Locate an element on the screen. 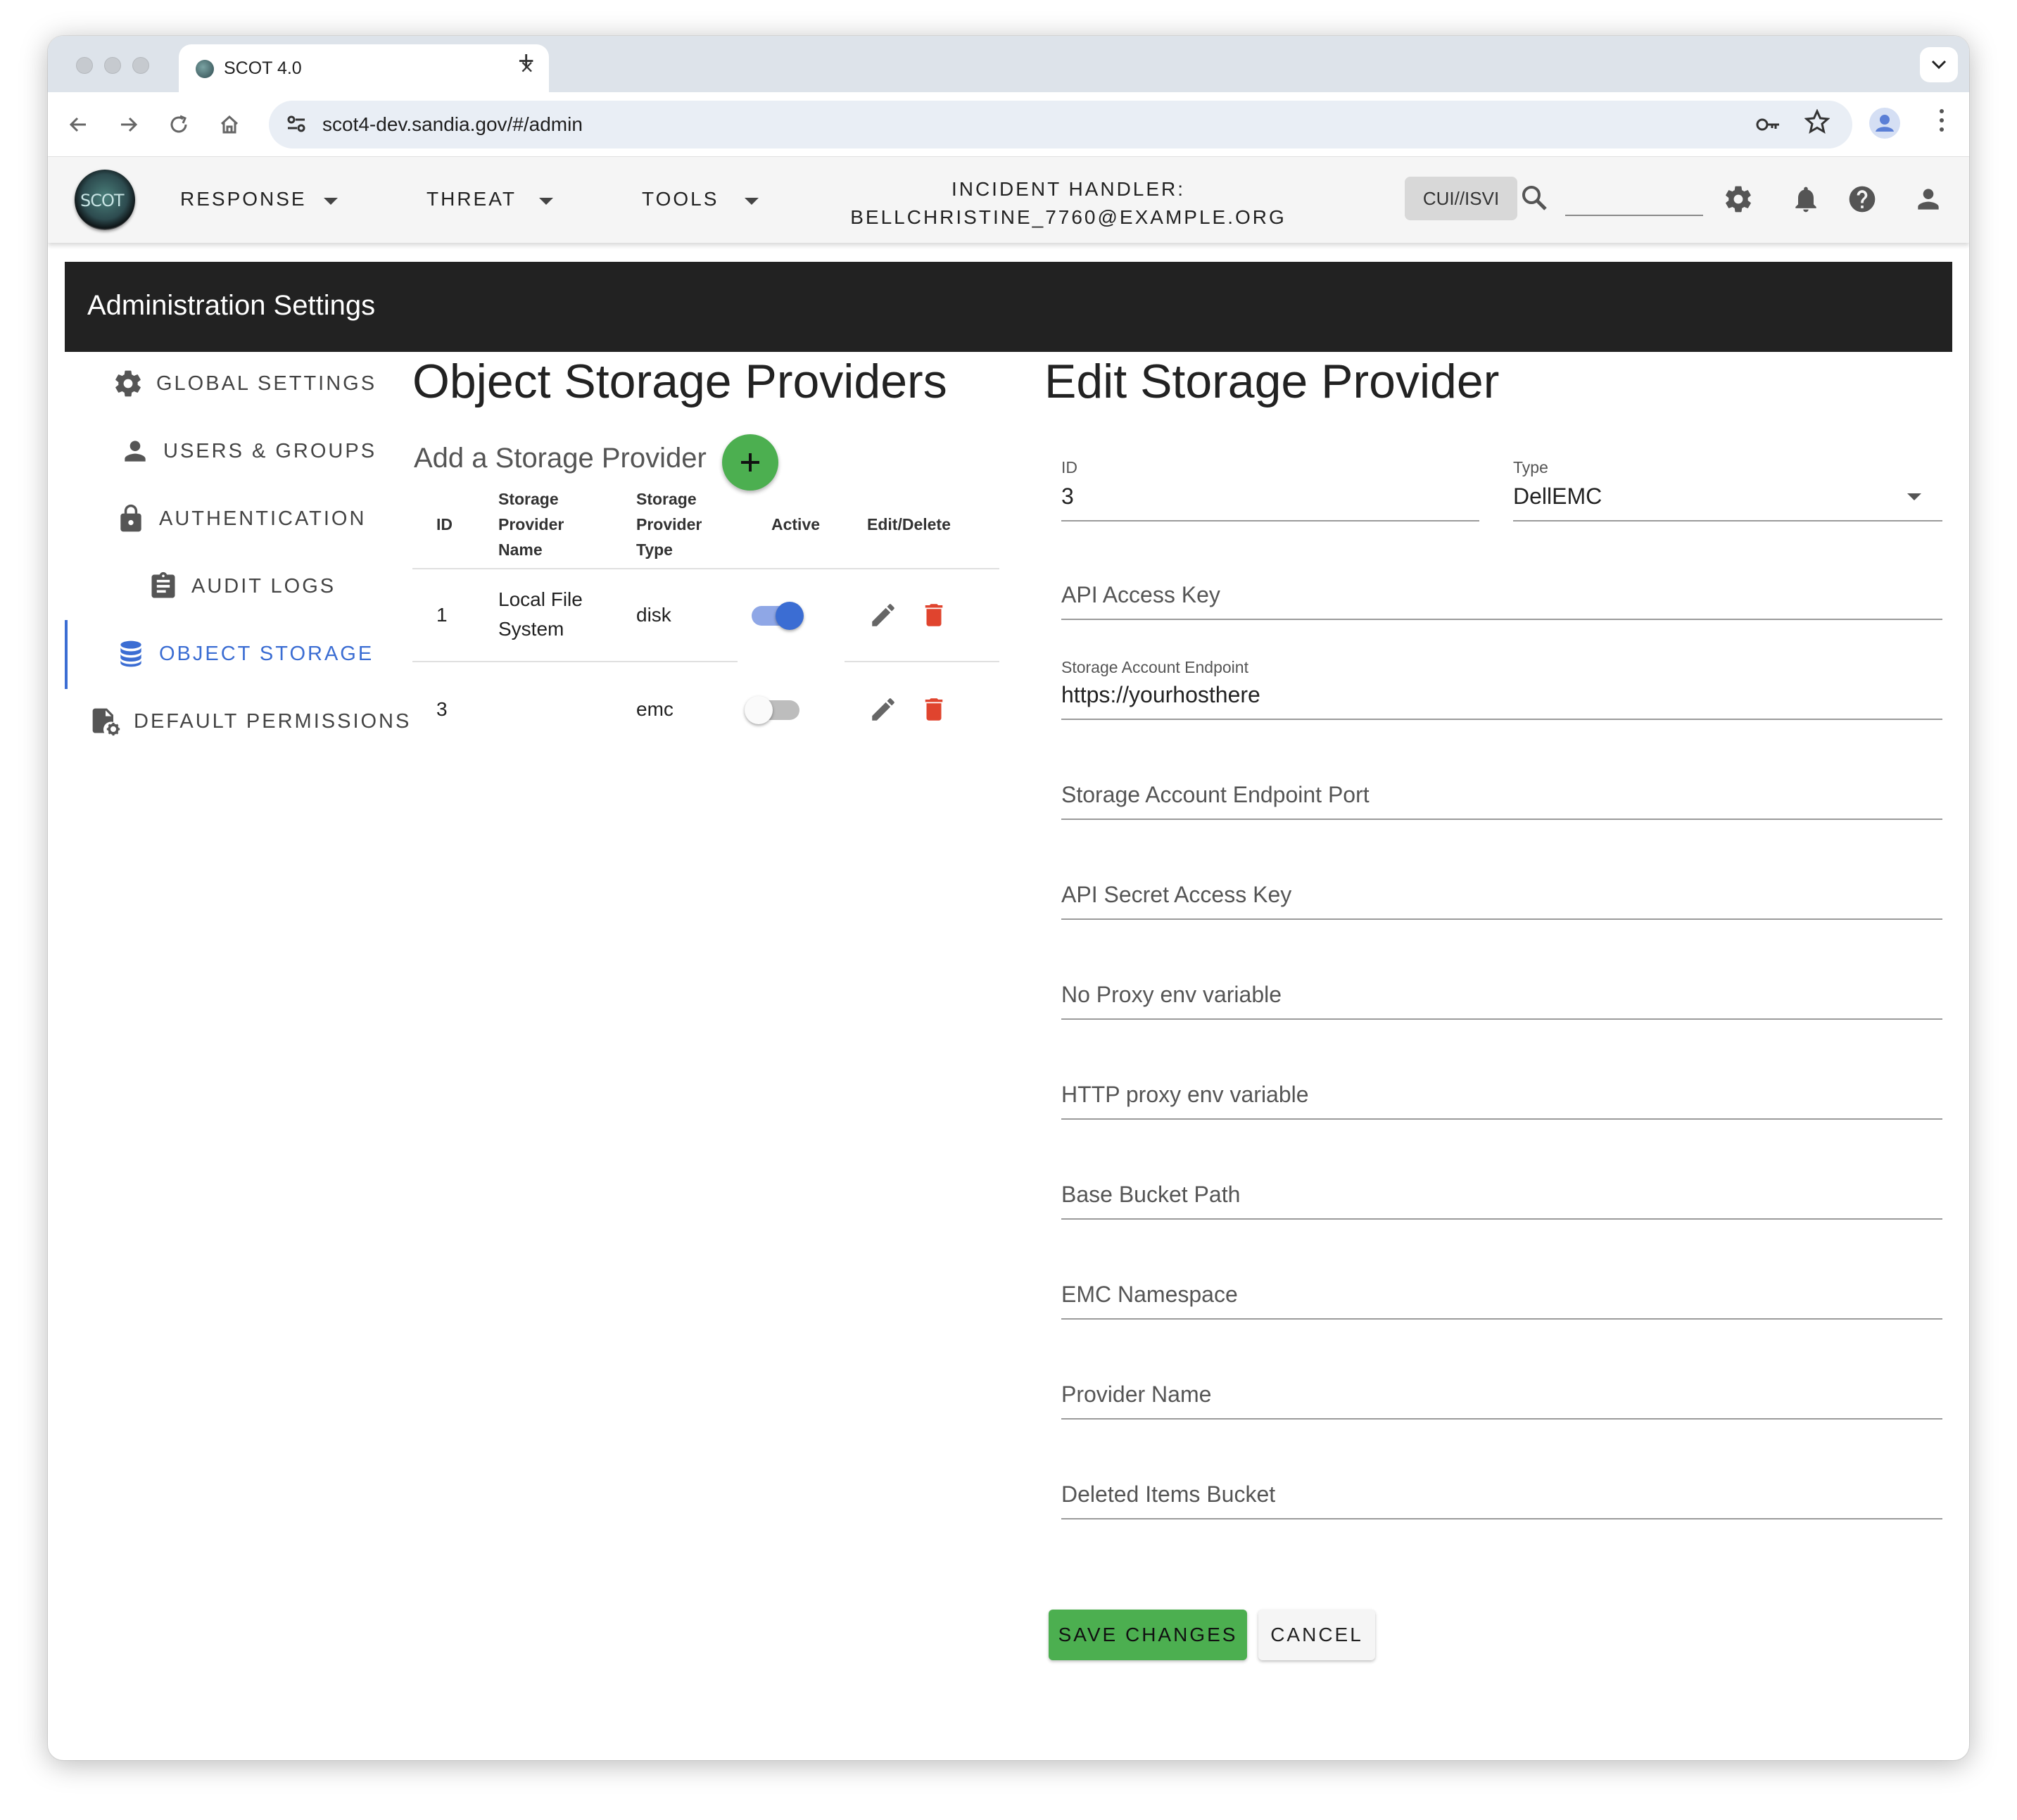  save-changes-button: SAVE CHANGES is located at coordinates (1148, 1635).